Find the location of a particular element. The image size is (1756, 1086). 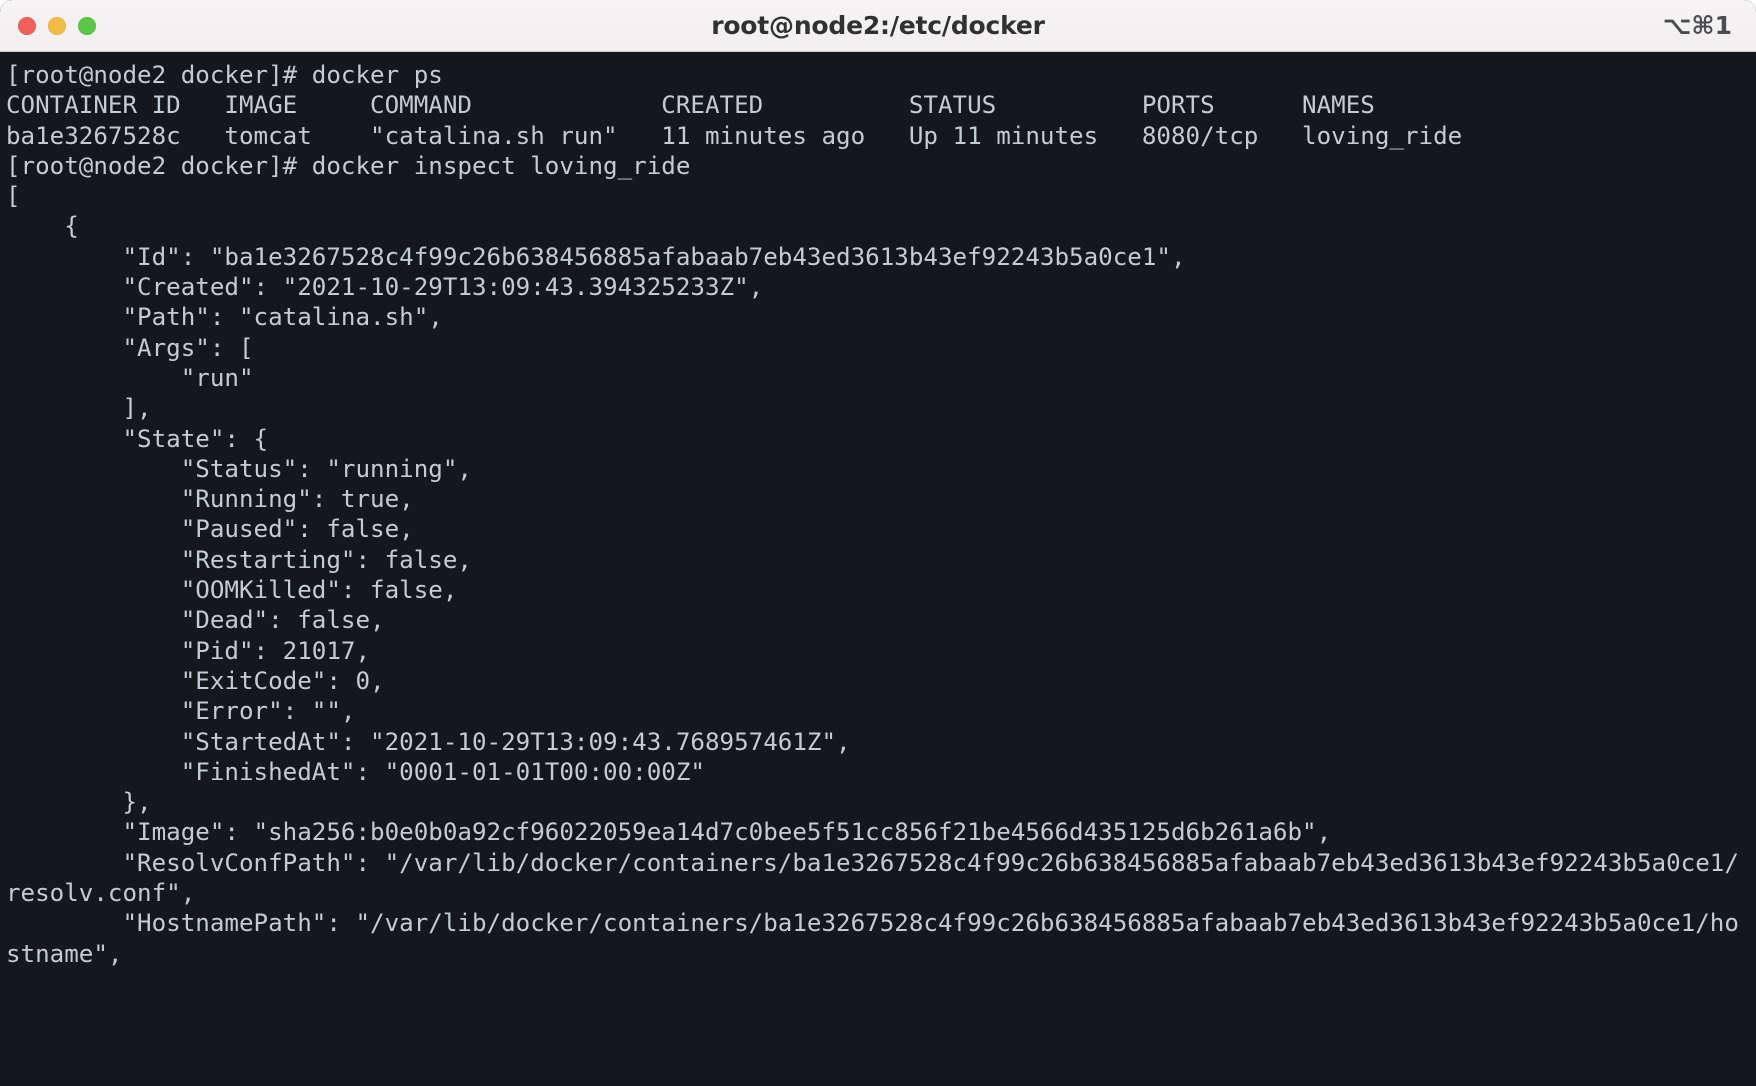

terminal-line: "Paused": false, is located at coordinates (210, 529).